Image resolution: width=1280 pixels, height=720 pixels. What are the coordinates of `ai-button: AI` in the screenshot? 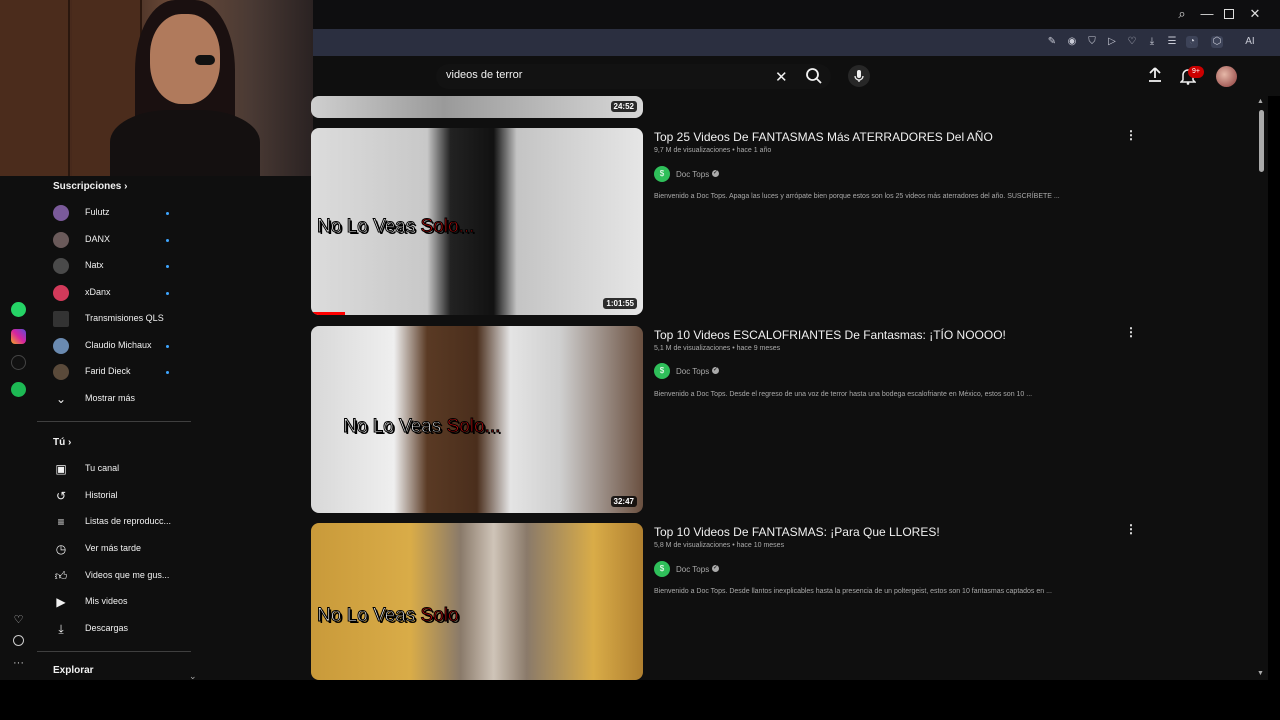 It's located at (1250, 42).